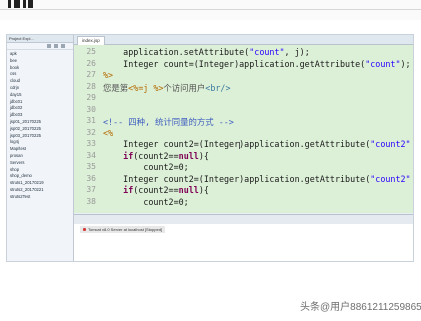  What do you see at coordinates (91, 97) in the screenshot?
I see `line-number: 29` at bounding box center [91, 97].